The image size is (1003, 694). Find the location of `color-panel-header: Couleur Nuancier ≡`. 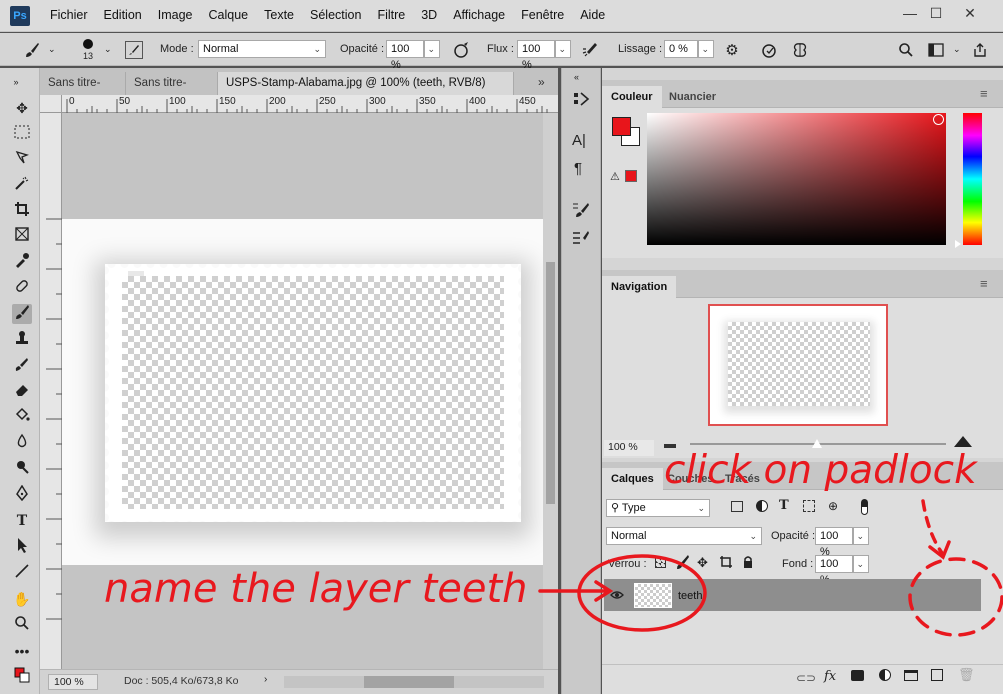

color-panel-header: Couleur Nuancier ≡ is located at coordinates (802, 94).